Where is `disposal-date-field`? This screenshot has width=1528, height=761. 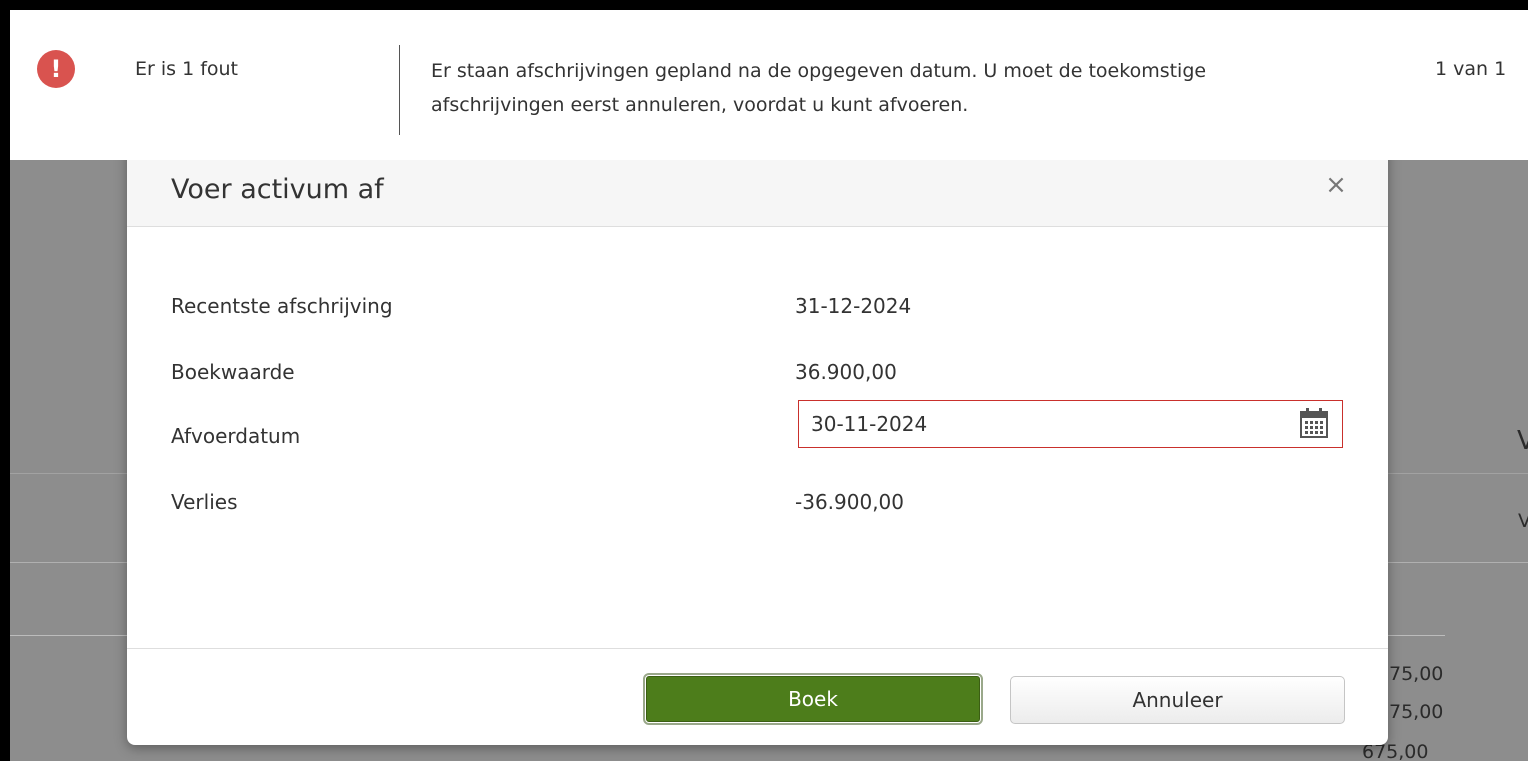
disposal-date-field is located at coordinates (1070, 424).